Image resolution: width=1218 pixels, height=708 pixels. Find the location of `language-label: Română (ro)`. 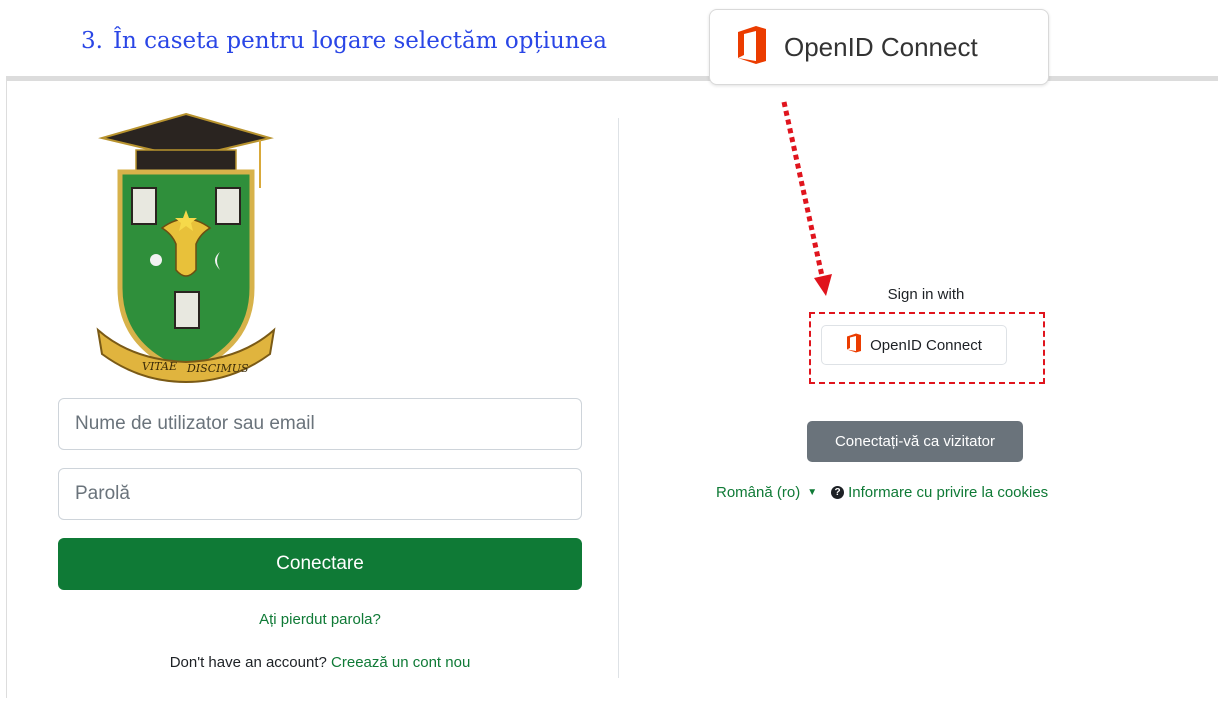

language-label: Română (ro) is located at coordinates (758, 492).